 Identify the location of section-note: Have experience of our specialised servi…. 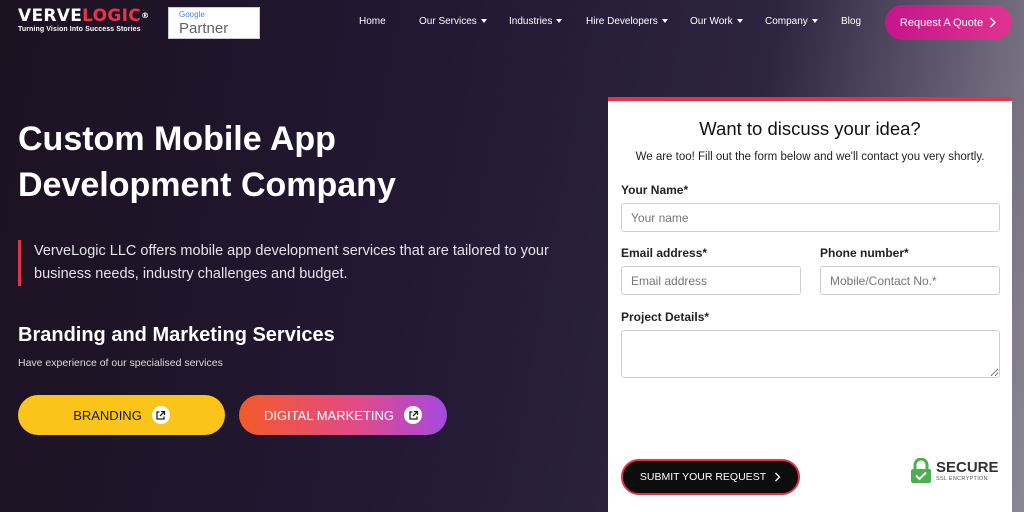
(120, 363).